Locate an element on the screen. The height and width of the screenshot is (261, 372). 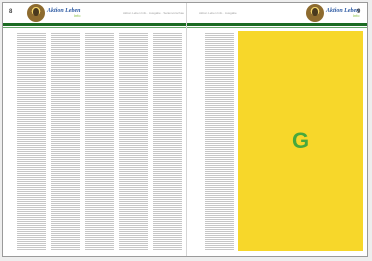
right-logo-text: Aktion Leben Info is located at coordinates (343, 13).